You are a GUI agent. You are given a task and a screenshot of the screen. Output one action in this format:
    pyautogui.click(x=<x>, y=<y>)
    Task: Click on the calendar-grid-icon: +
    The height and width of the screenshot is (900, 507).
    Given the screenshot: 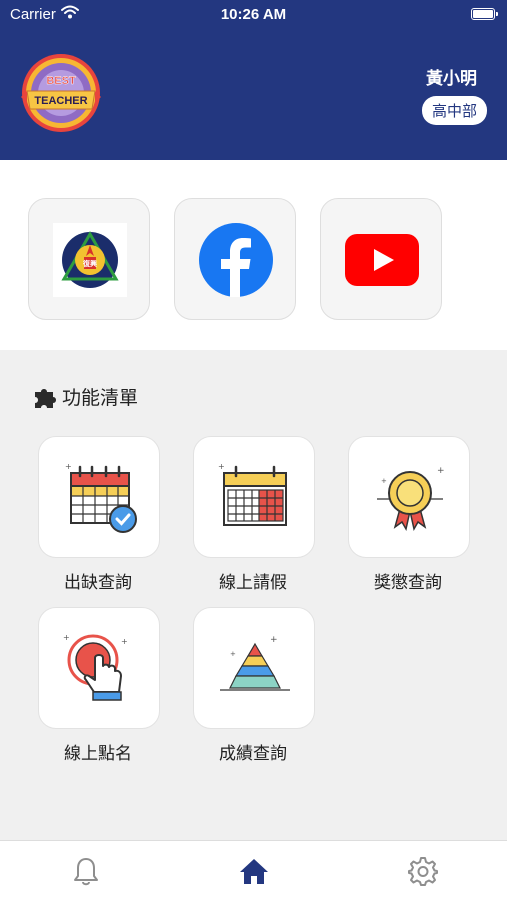 What is the action you would take?
    pyautogui.click(x=252, y=494)
    